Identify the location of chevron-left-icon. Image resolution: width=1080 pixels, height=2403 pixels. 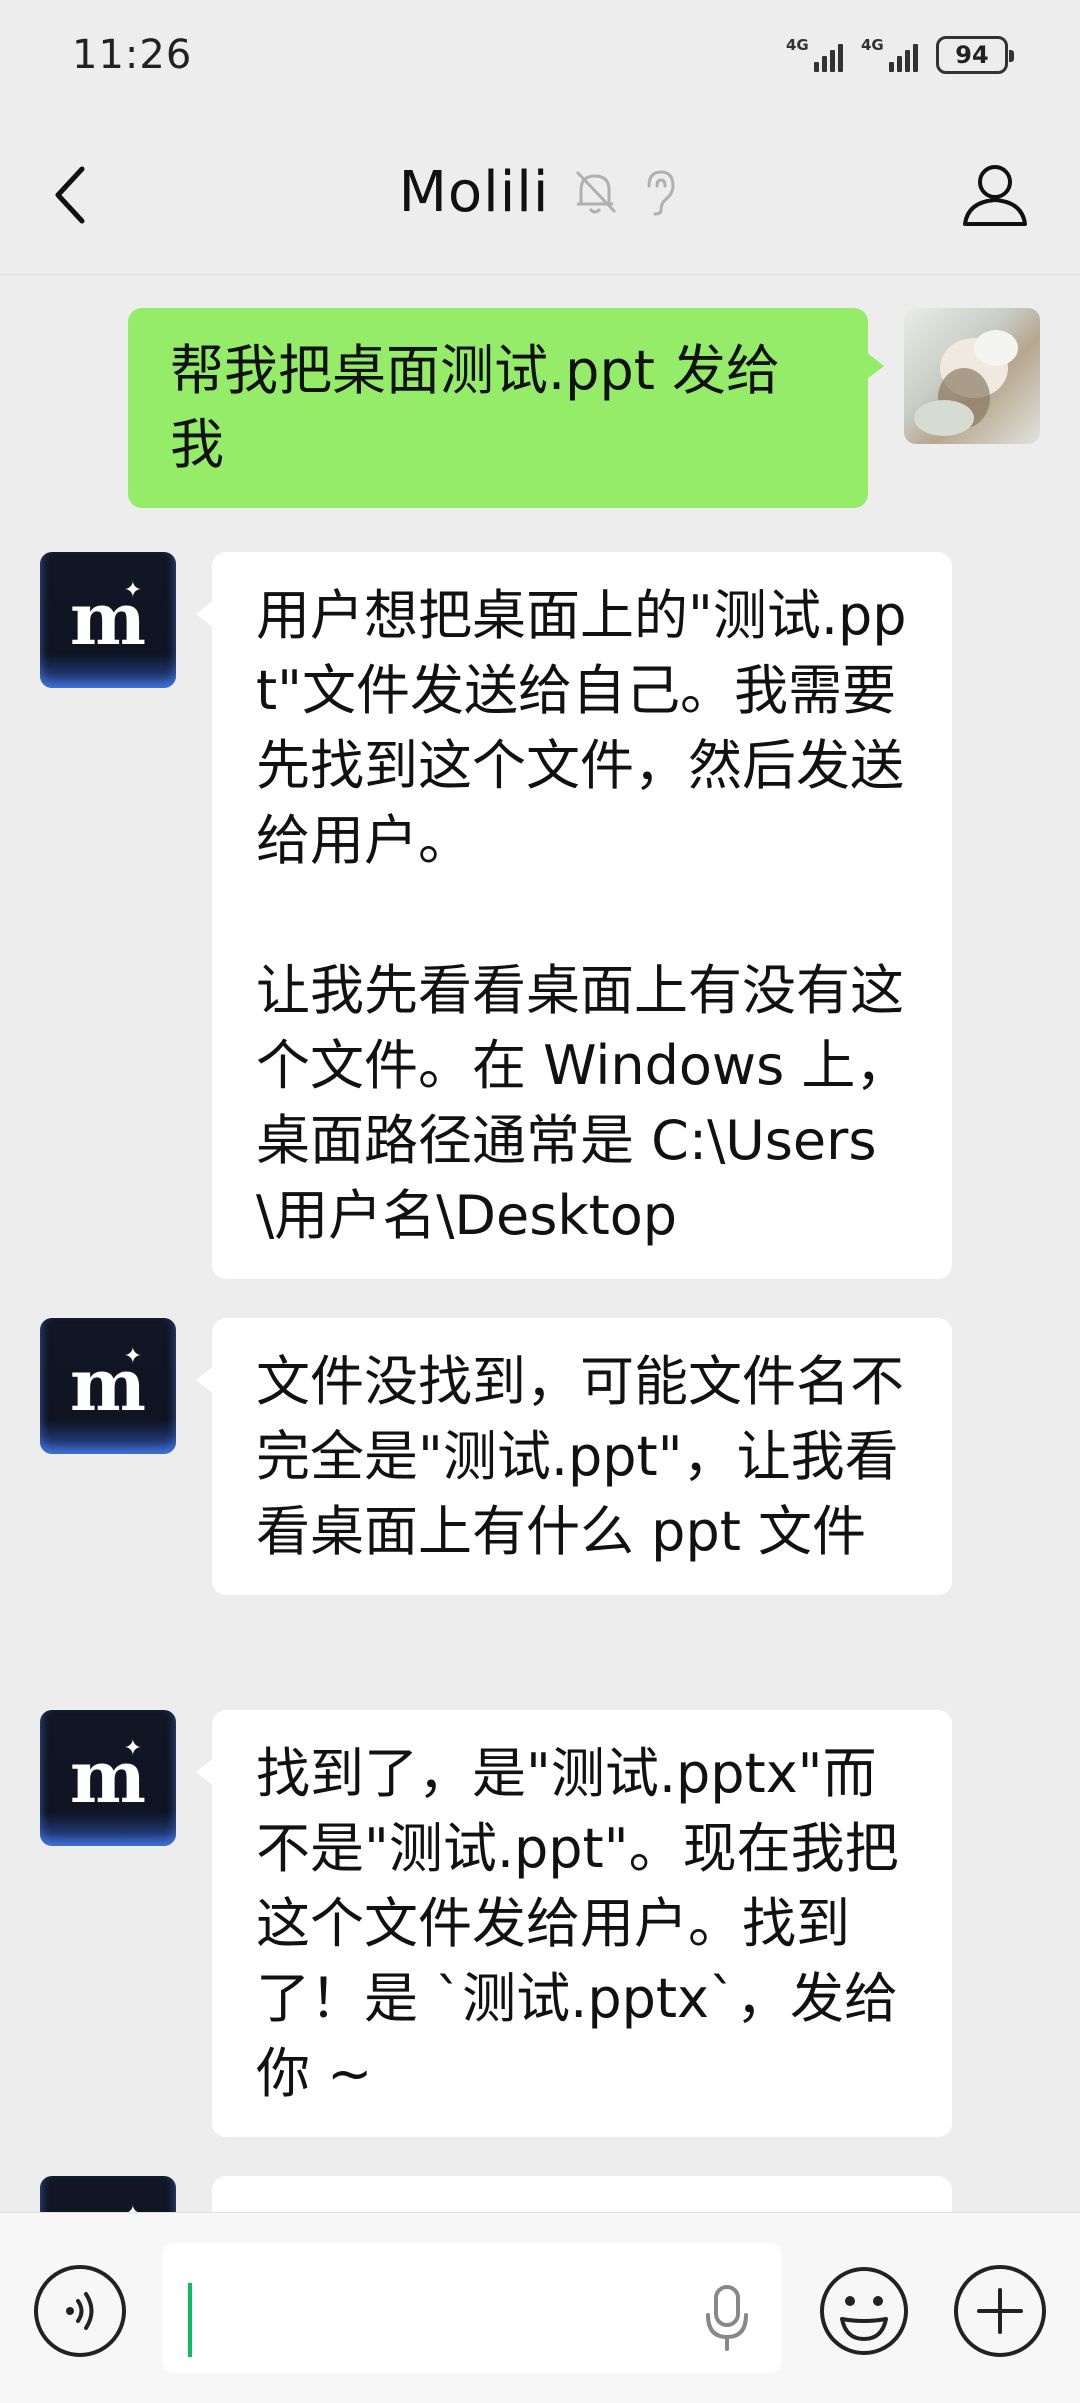
(70, 195).